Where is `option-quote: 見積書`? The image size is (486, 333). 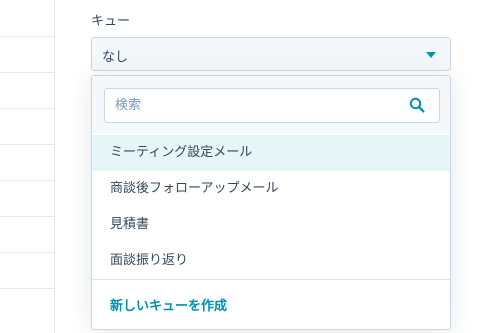 option-quote: 見積書 is located at coordinates (271, 225).